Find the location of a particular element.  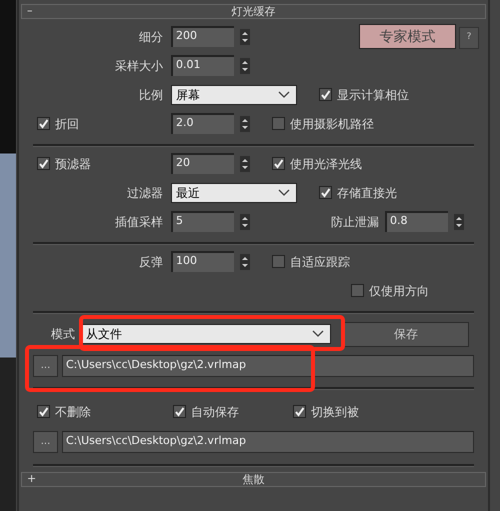

rollout-title: 焦散 is located at coordinates (253, 479).